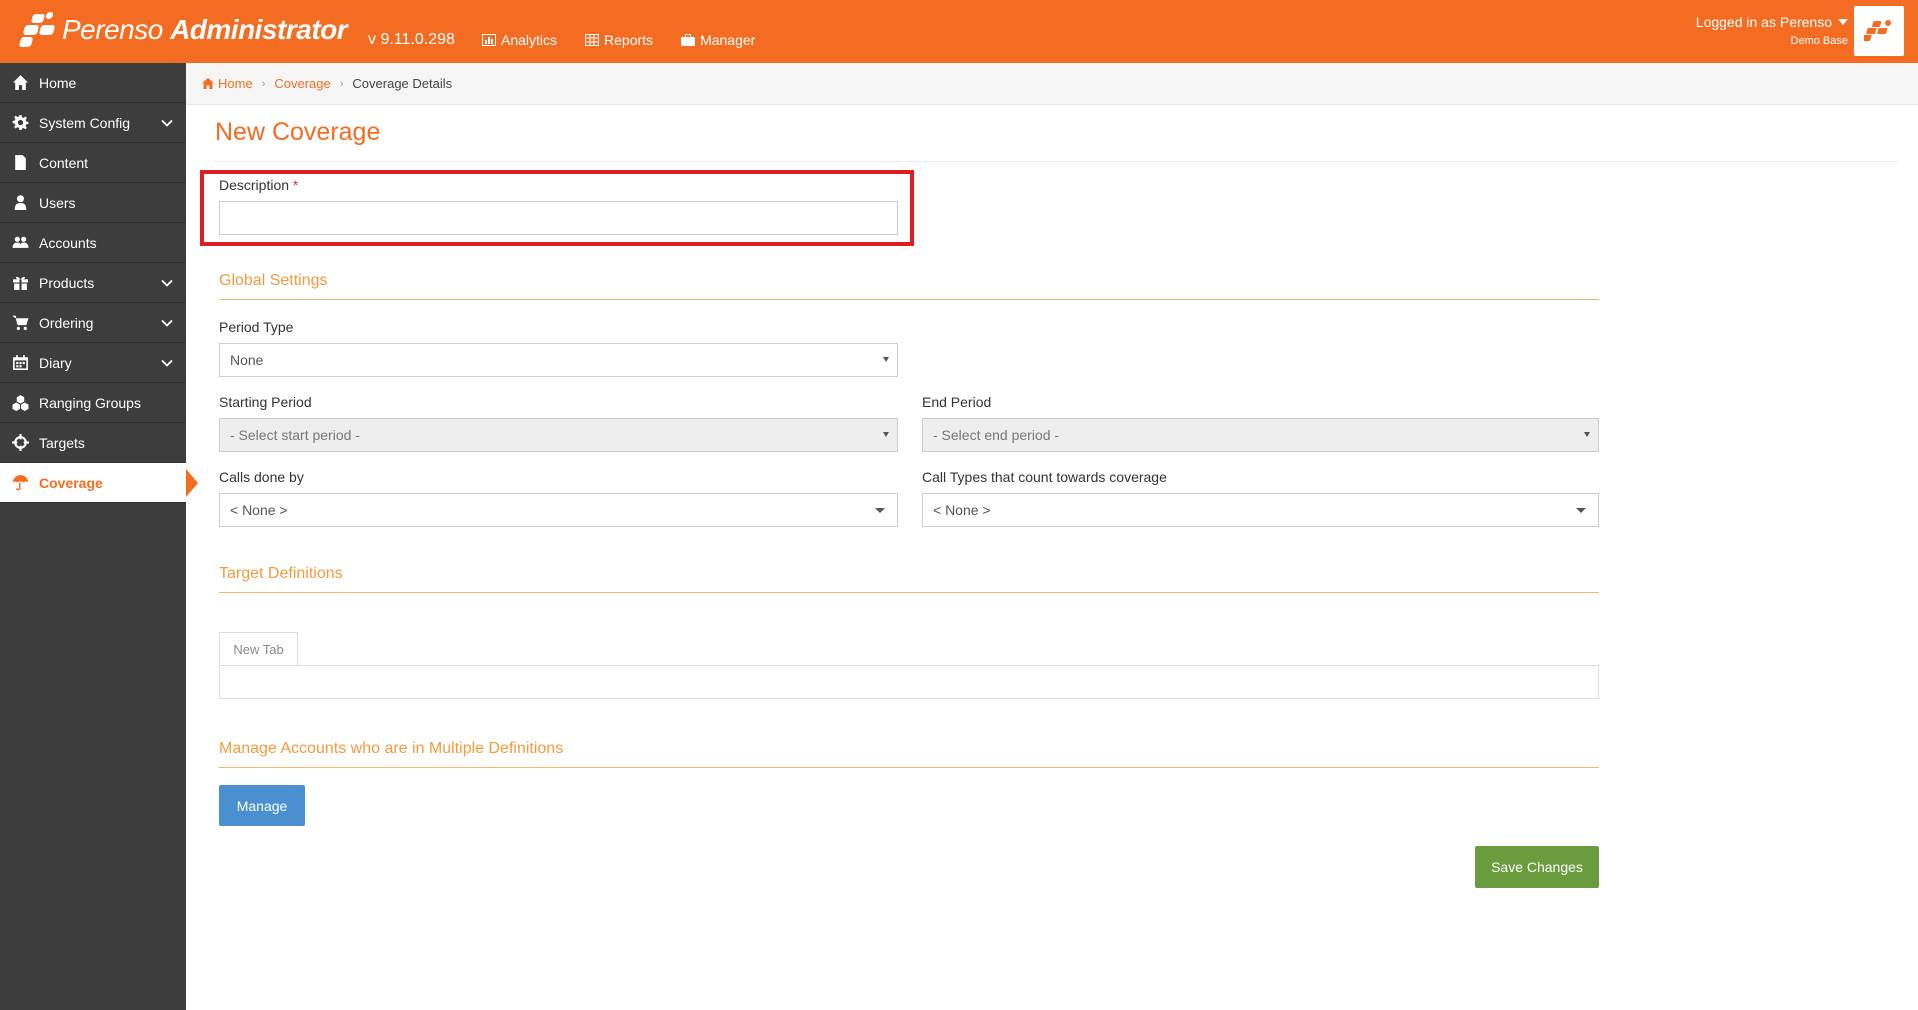 This screenshot has height=1010, width=1918. I want to click on sidebar-item-products: Products, so click(93, 283).